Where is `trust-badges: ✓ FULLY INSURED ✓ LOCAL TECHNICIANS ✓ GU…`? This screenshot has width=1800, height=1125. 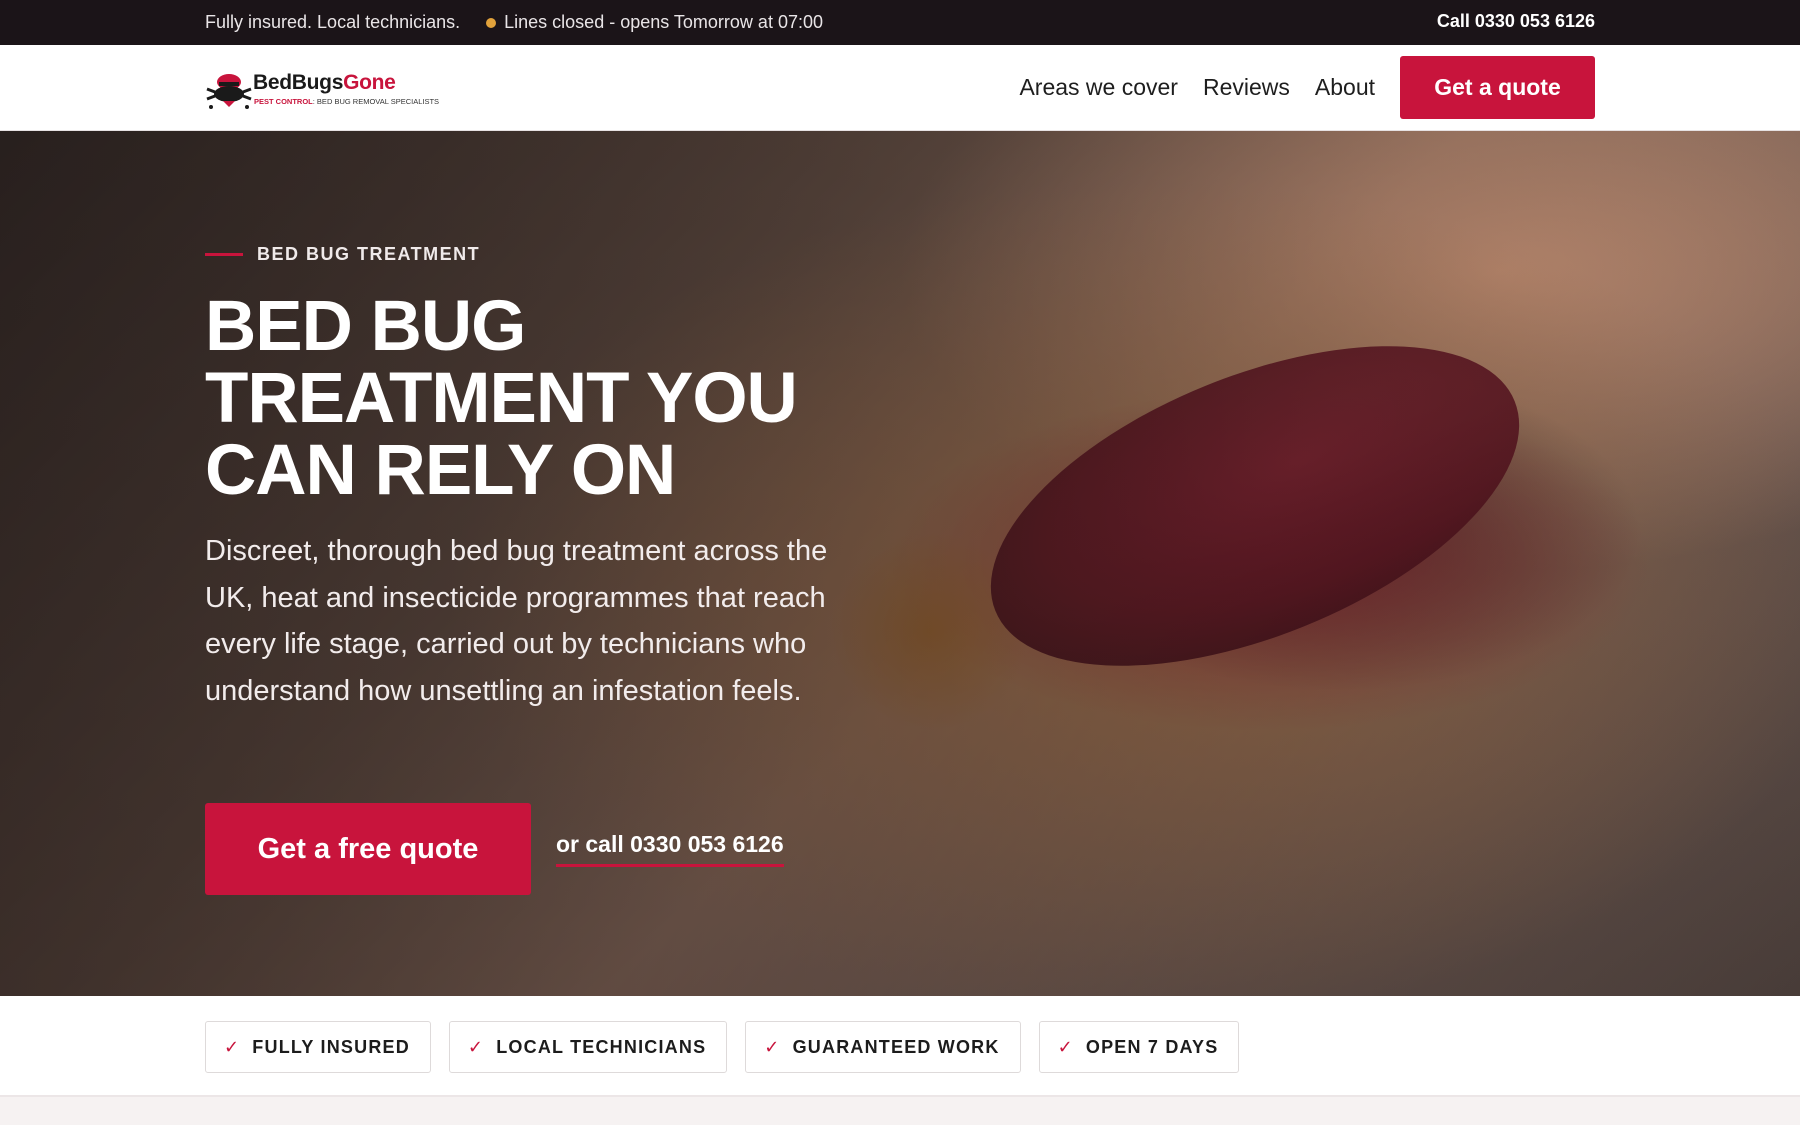
trust-badges: ✓ FULLY INSURED ✓ LOCAL TECHNICIANS ✓ GU… is located at coordinates (731, 1047).